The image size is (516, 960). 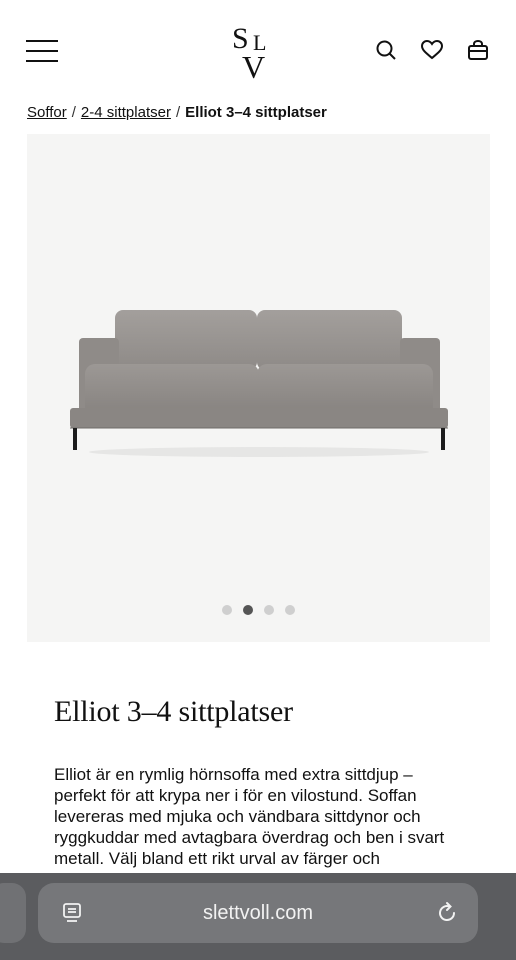 What do you see at coordinates (432, 50) in the screenshot?
I see `heart-icon` at bounding box center [432, 50].